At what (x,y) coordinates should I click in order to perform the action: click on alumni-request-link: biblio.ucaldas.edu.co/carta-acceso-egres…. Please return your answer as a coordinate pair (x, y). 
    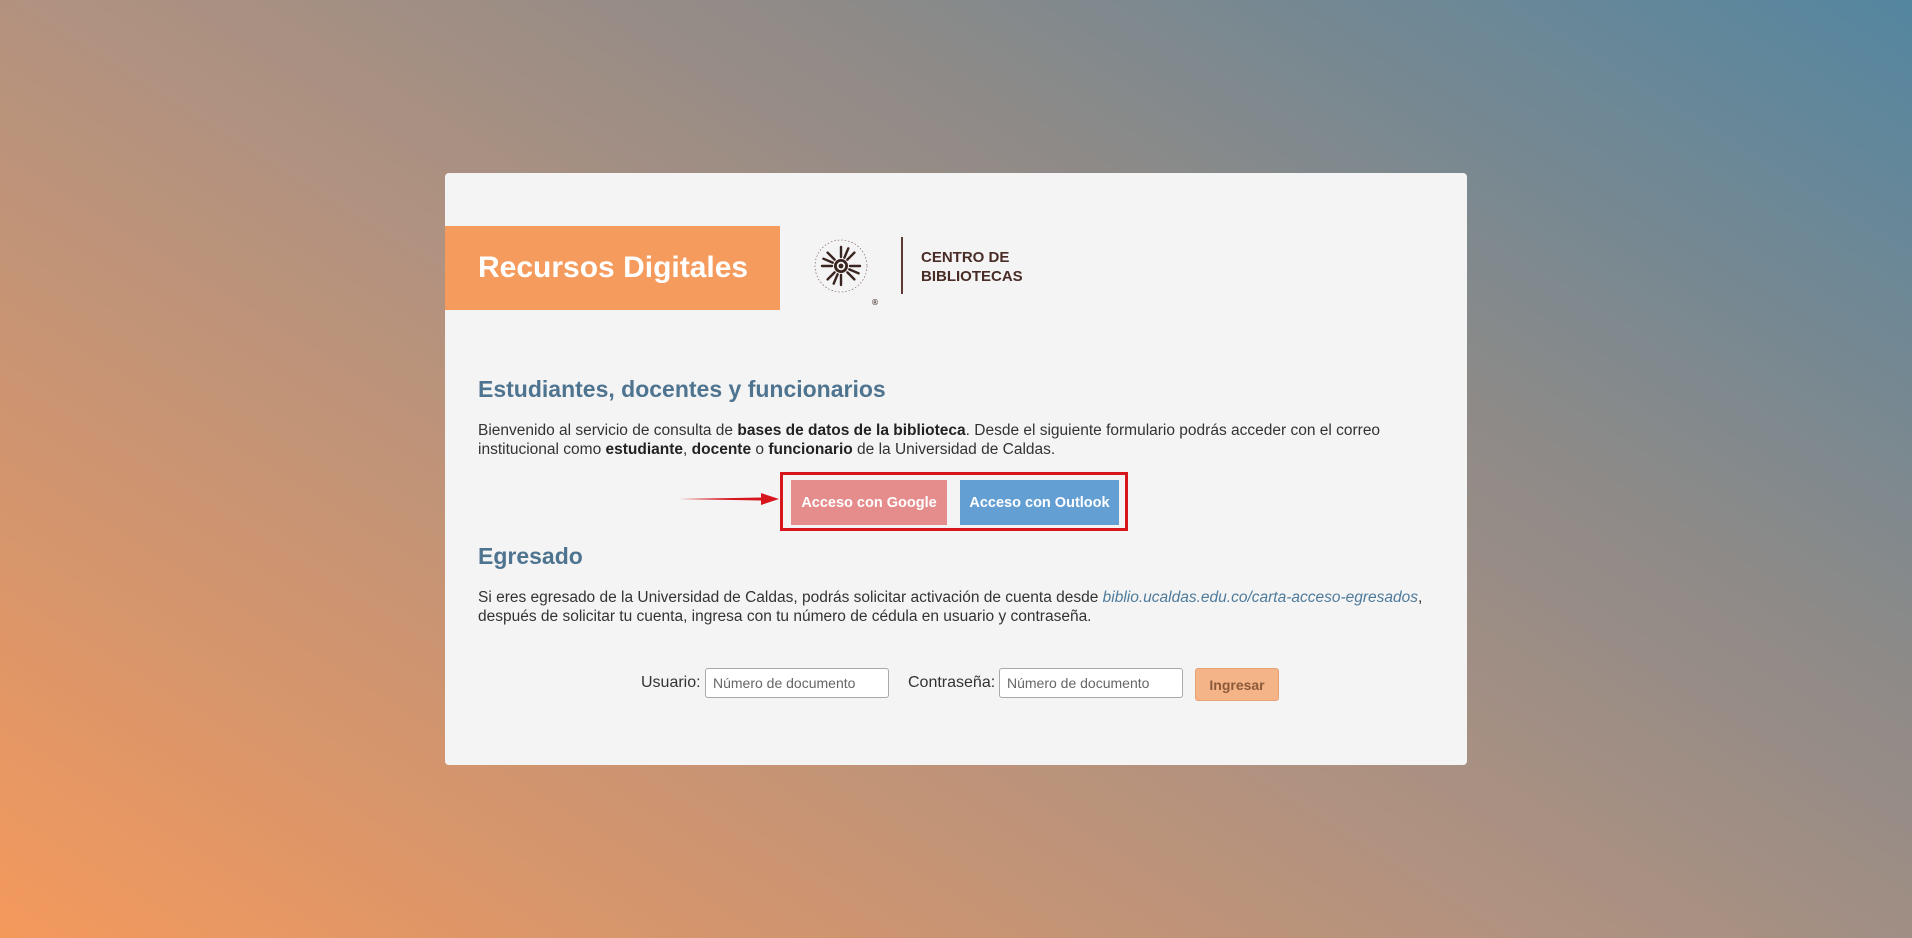
    Looking at the image, I should click on (1260, 597).